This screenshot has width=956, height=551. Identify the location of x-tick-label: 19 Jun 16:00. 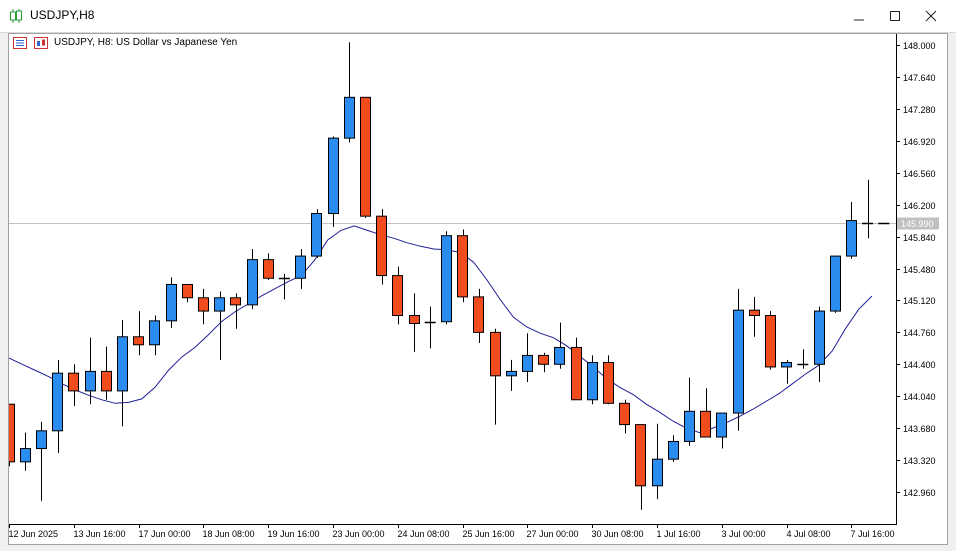
(294, 534).